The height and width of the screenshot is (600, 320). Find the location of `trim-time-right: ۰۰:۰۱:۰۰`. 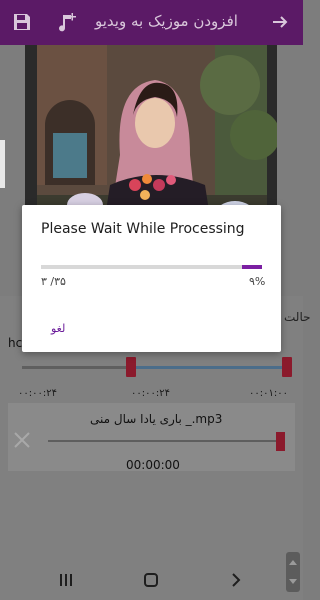

trim-time-right: ۰۰:۰۱:۰۰ is located at coordinates (268, 393).